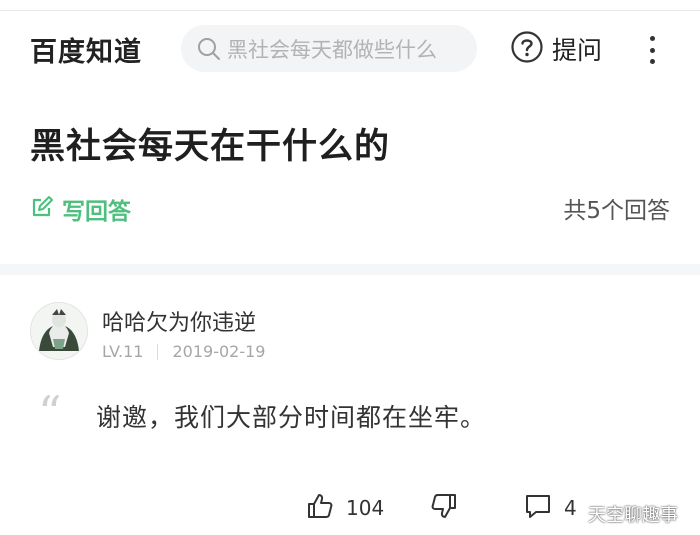 The image size is (700, 535). Describe the element at coordinates (652, 50) in the screenshot. I see `more-vertical-icon` at that location.